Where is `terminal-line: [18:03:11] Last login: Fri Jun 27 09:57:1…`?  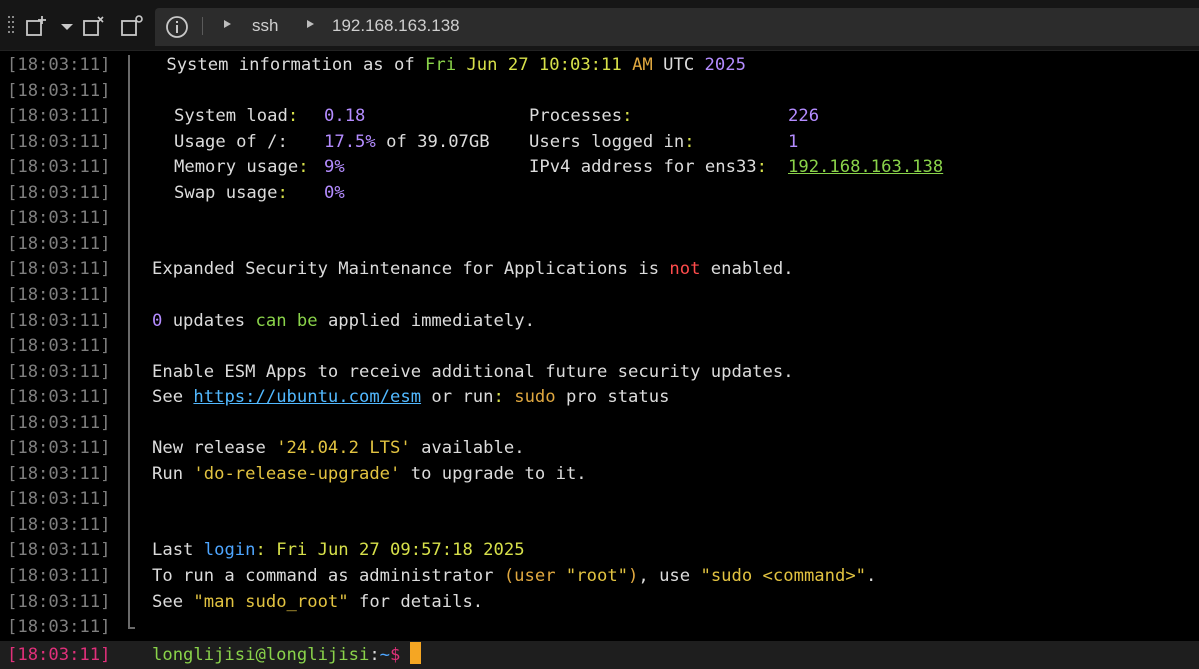
terminal-line: [18:03:11] Last login: Fri Jun 27 09:57:1… is located at coordinates (599, 550).